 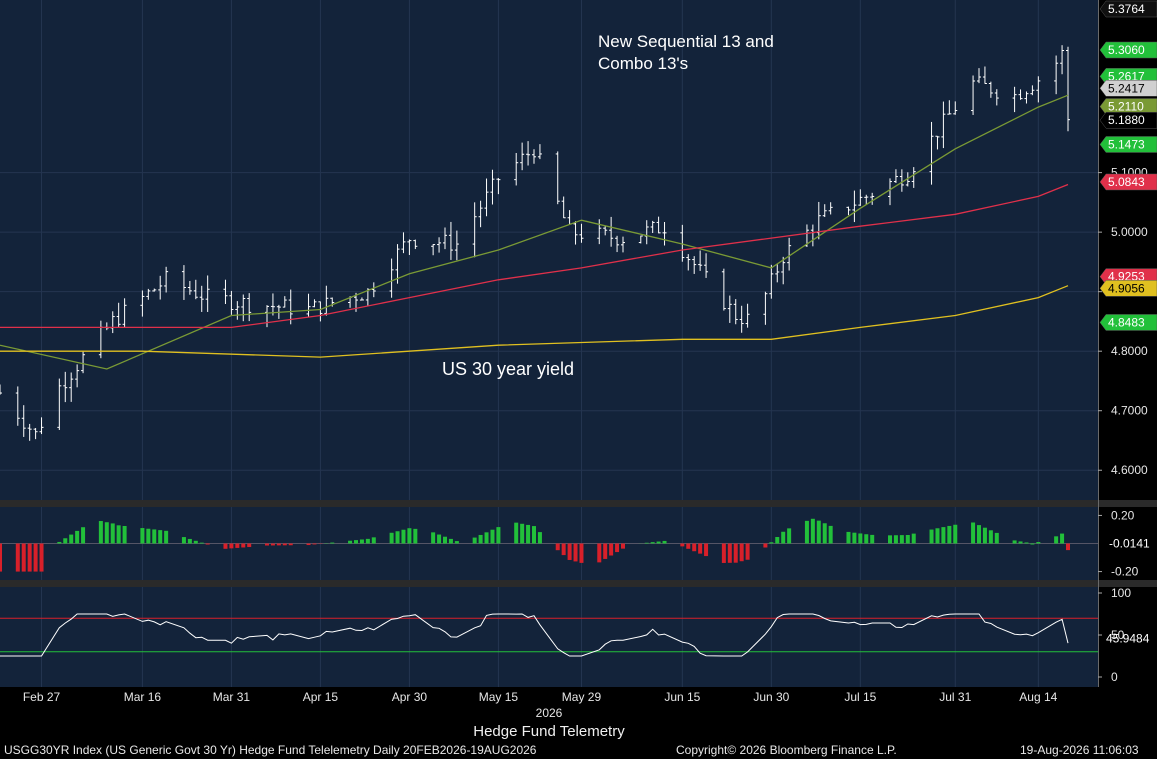 What do you see at coordinates (1128, 288) in the screenshot?
I see `value-flag: 4.9056` at bounding box center [1128, 288].